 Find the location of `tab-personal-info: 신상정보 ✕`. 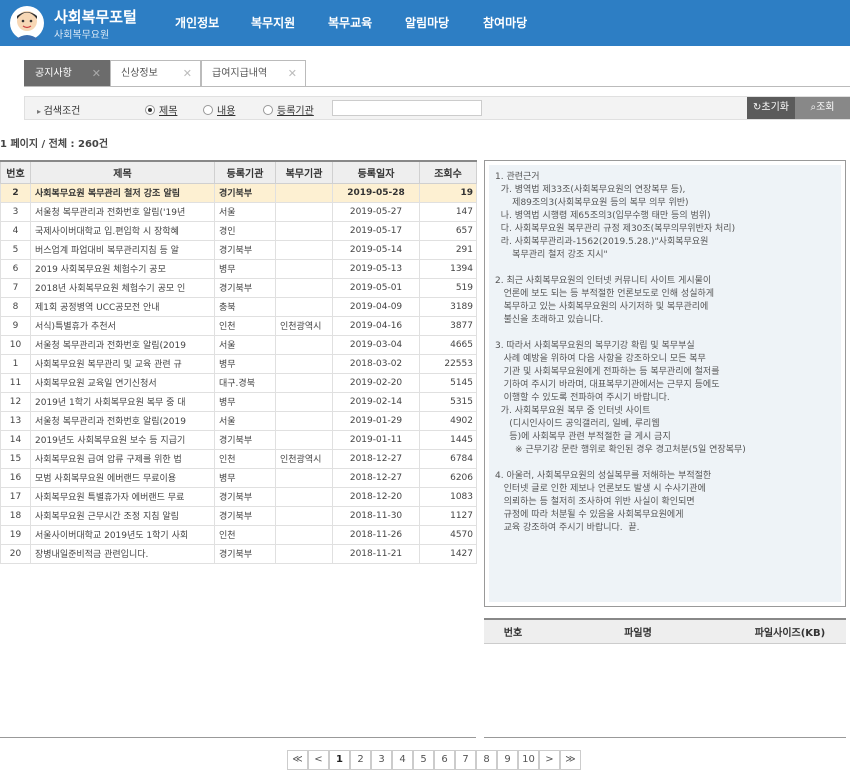

tab-personal-info: 신상정보 ✕ is located at coordinates (155, 73).